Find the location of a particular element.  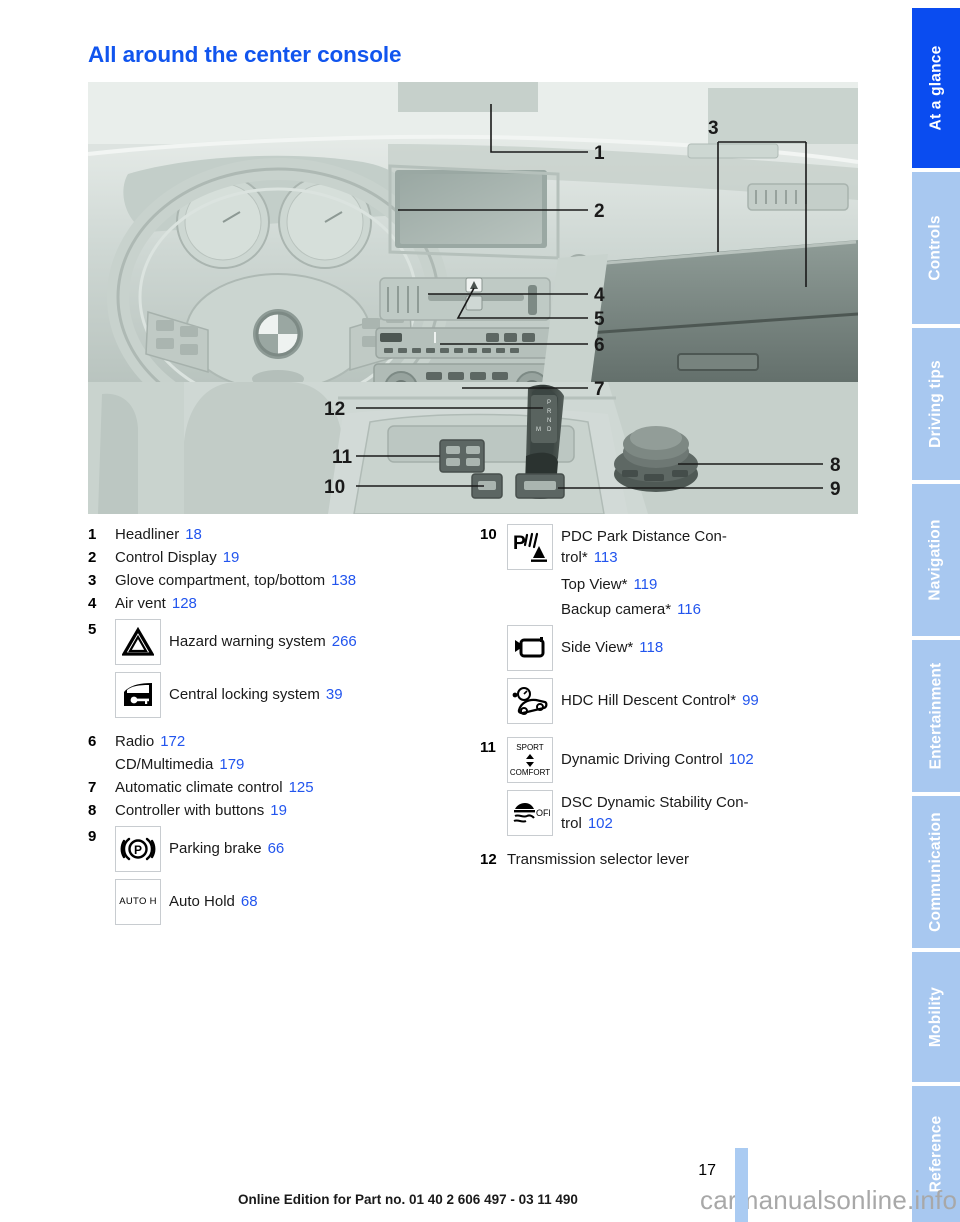

legend-page-ref: 172 is located at coordinates (172, 741).